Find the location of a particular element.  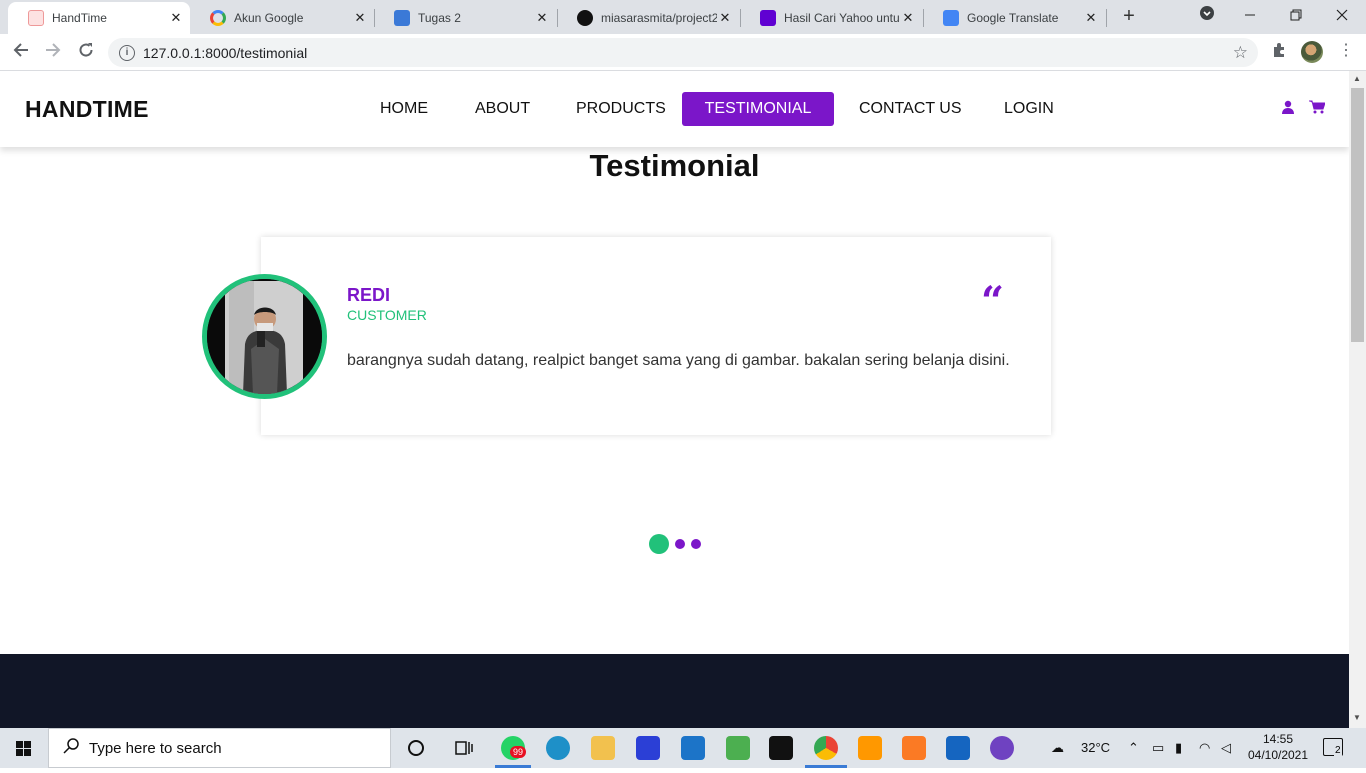

task-view-icon is located at coordinates (464, 748).